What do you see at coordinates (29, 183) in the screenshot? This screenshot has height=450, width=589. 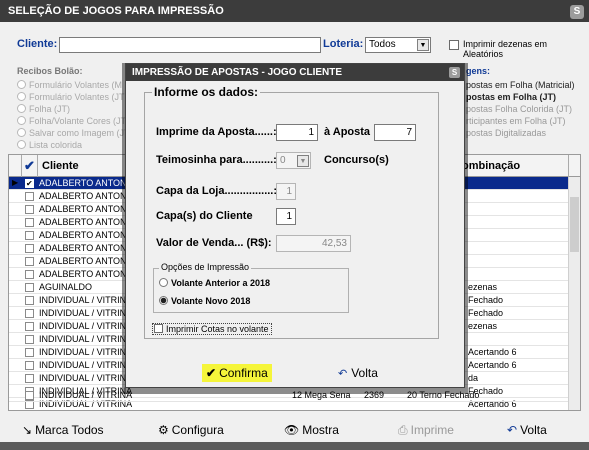 I see `row-checkbox: ✔` at bounding box center [29, 183].